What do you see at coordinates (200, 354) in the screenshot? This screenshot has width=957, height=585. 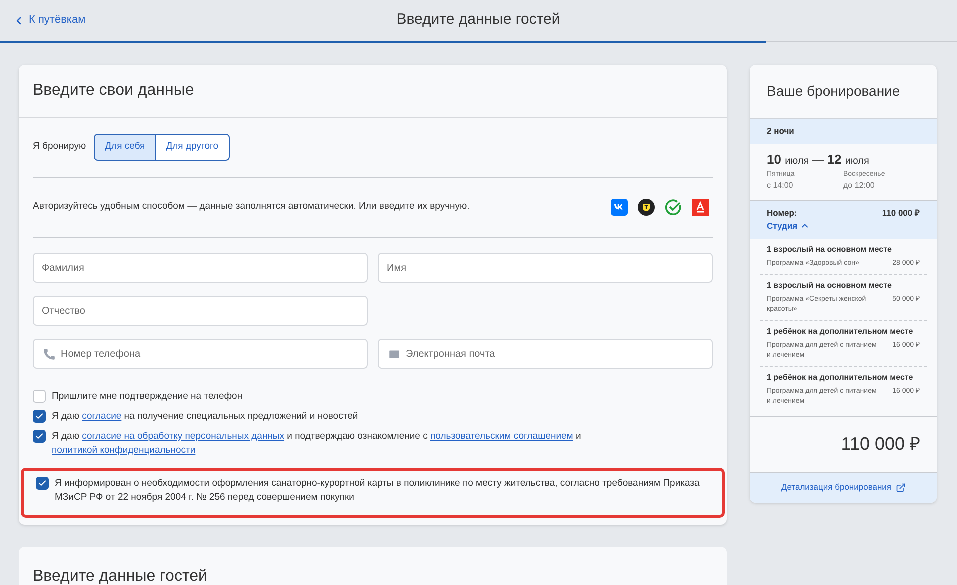 I see `input-field: Номер телефона` at bounding box center [200, 354].